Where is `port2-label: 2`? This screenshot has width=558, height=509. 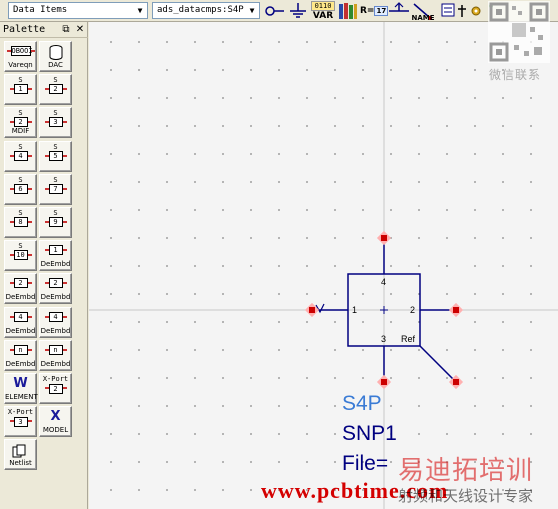 port2-label: 2 is located at coordinates (413, 310).